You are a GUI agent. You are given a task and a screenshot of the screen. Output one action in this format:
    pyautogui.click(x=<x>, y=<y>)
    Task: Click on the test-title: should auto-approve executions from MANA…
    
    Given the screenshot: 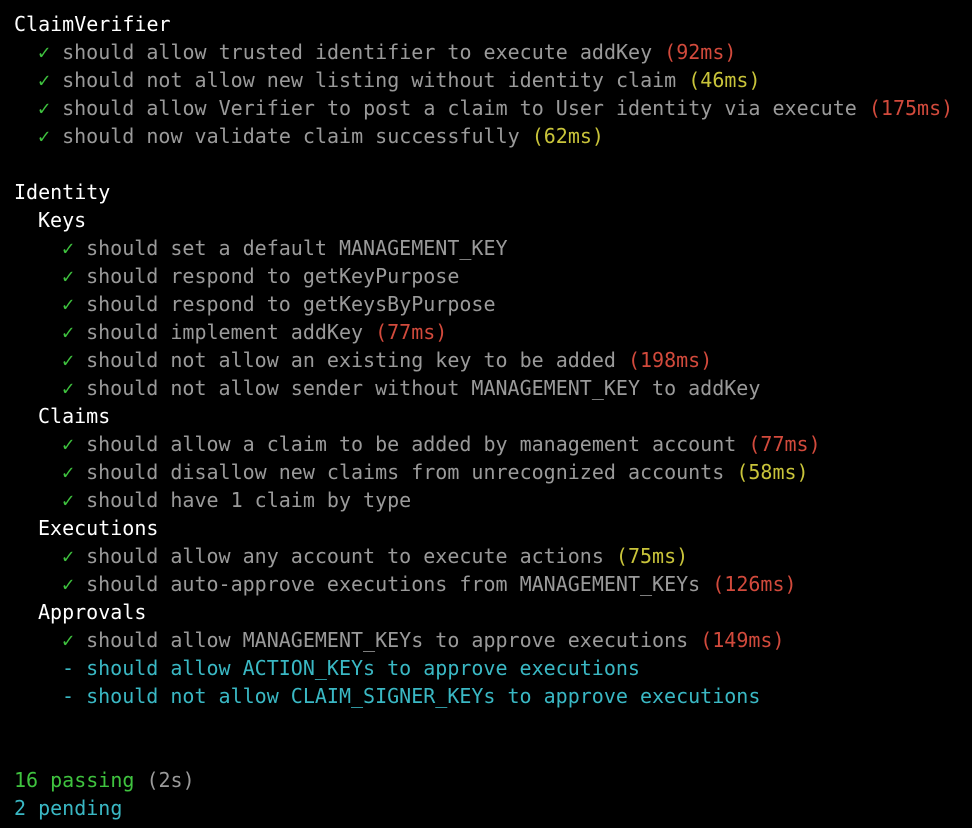 What is the action you would take?
    pyautogui.click(x=393, y=584)
    